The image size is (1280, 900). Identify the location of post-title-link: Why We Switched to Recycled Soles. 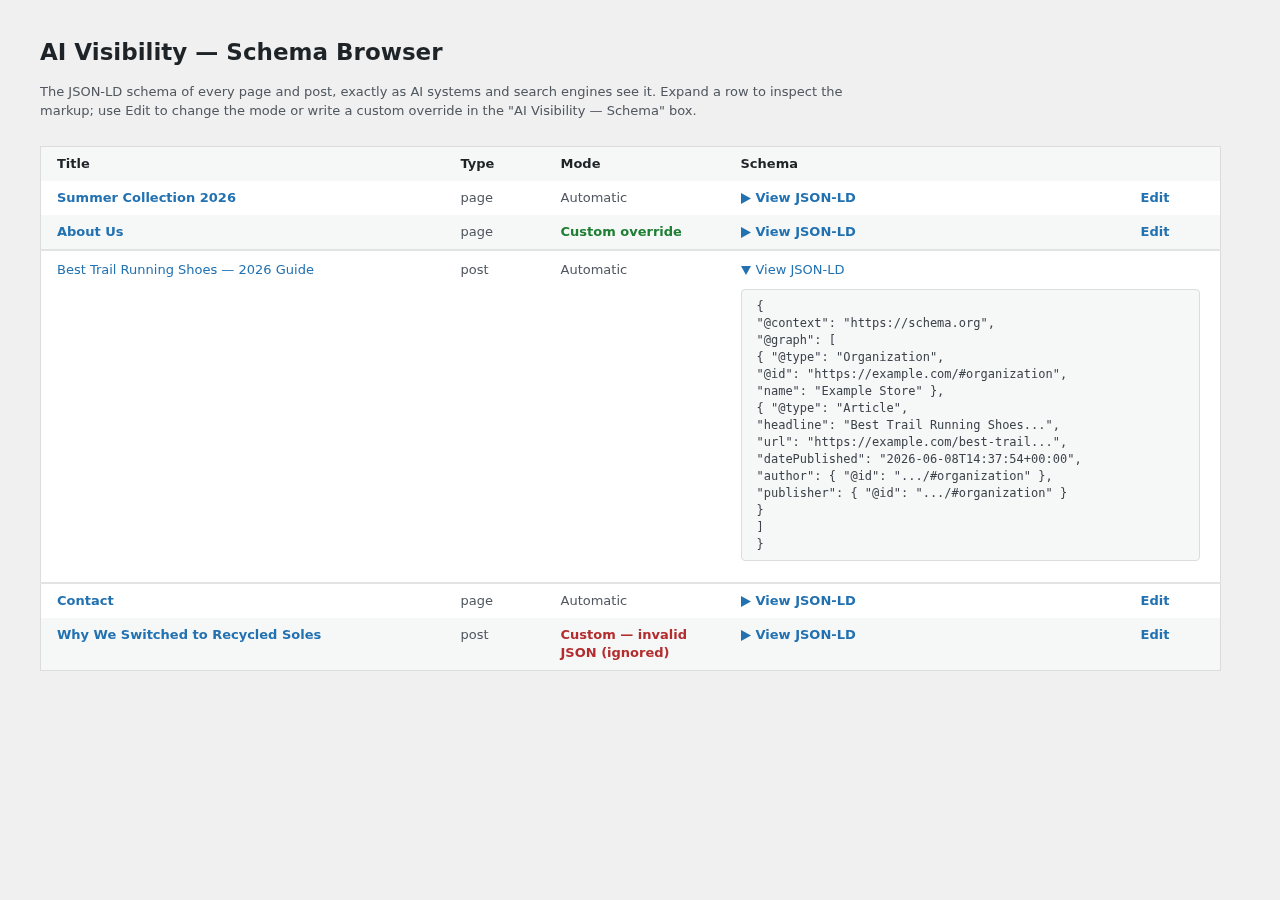
(189, 634).